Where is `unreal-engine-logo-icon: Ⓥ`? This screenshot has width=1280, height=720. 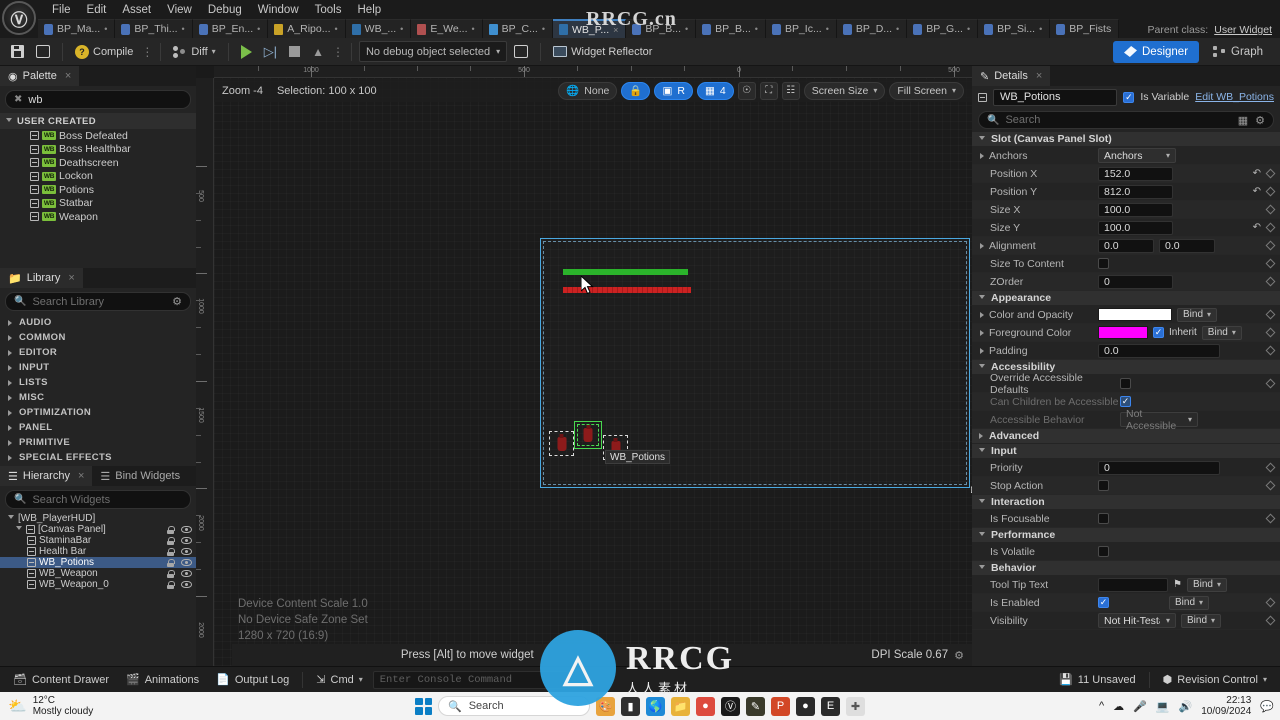
unreal-engine-logo-icon: Ⓥ is located at coordinates (19, 18).